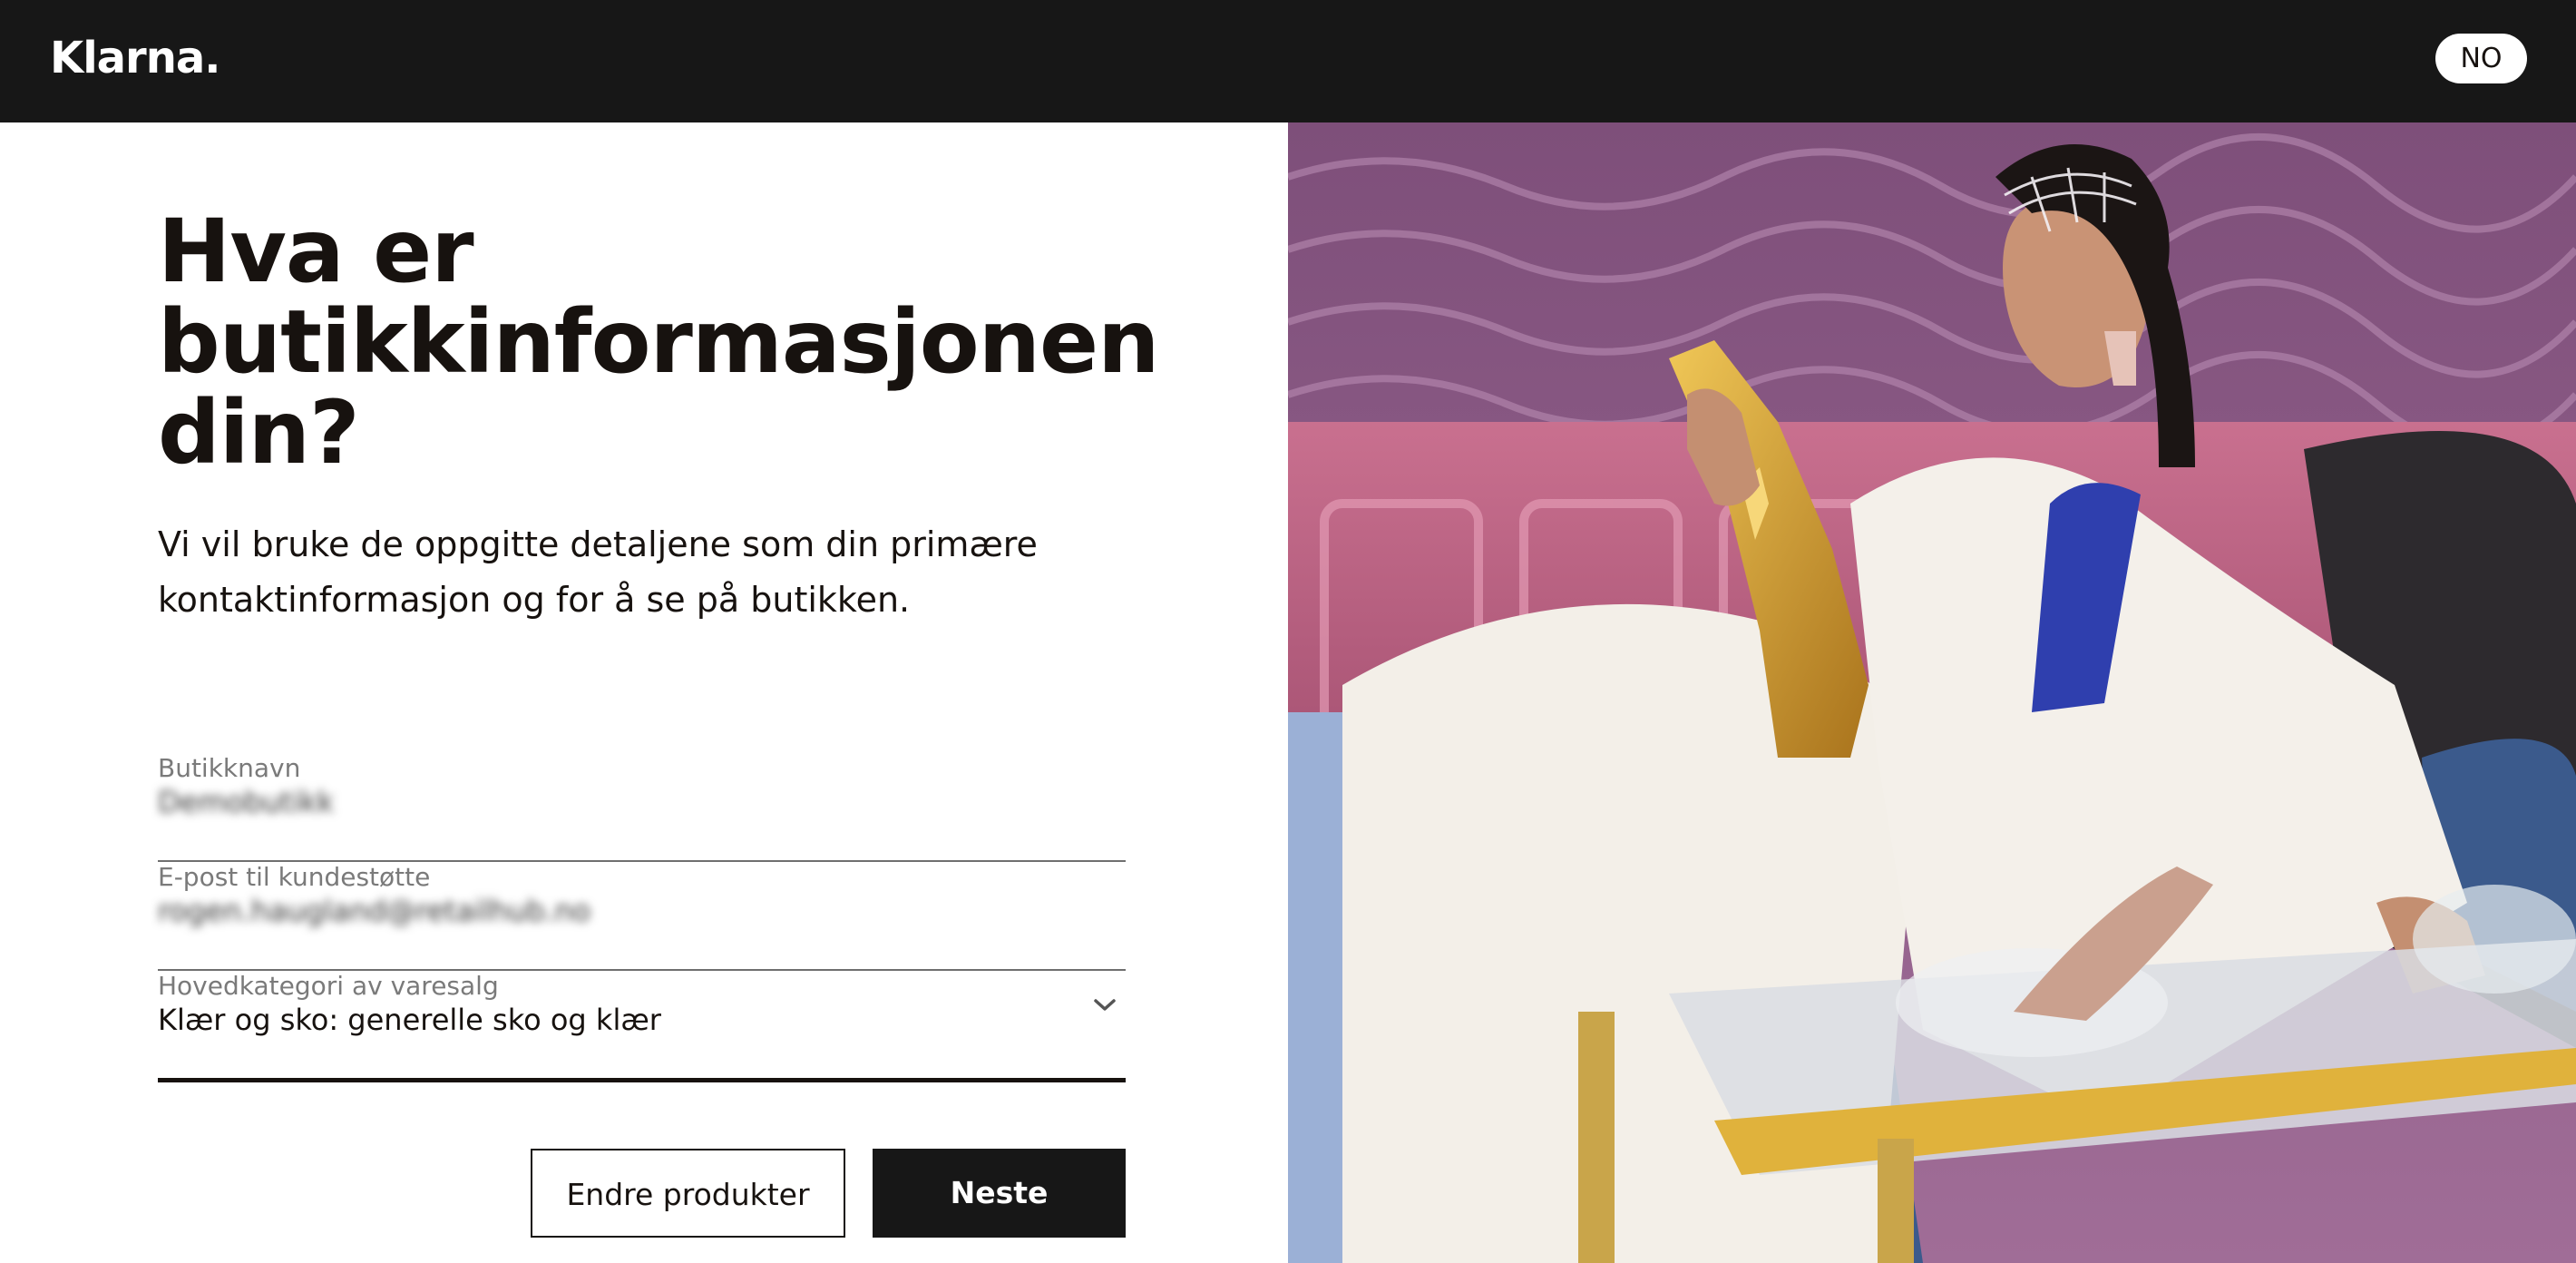 The height and width of the screenshot is (1263, 2576). I want to click on store-name-label: Butikknavn, so click(229, 768).